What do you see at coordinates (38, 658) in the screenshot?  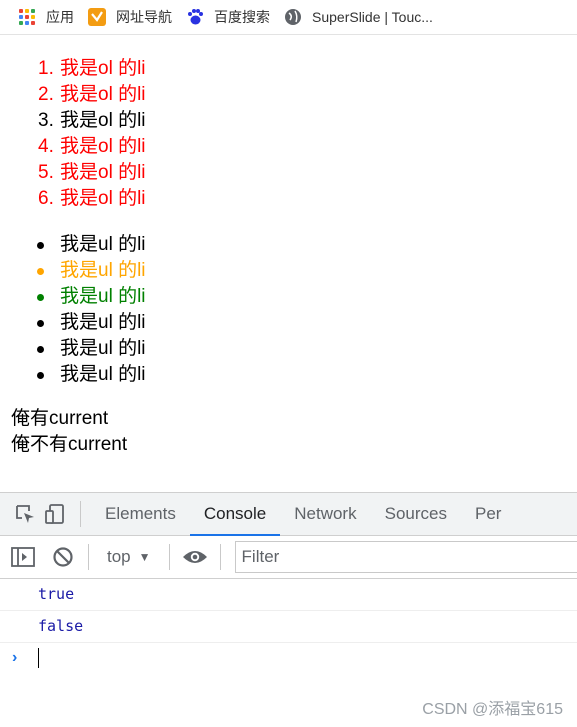 I see `text-cursor` at bounding box center [38, 658].